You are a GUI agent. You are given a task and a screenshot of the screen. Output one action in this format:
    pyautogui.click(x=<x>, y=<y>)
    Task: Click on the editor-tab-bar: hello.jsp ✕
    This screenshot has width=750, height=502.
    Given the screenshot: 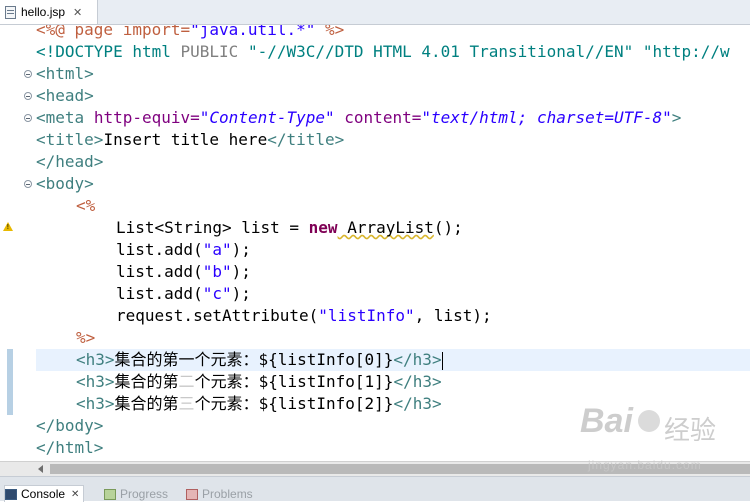 What is the action you would take?
    pyautogui.click(x=375, y=12)
    